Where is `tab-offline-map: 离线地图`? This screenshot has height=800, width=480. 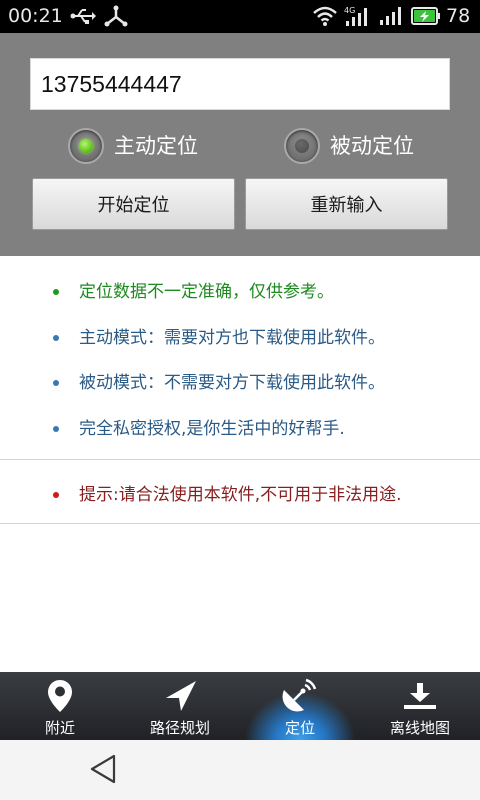 tab-offline-map: 离线地图 is located at coordinates (420, 706).